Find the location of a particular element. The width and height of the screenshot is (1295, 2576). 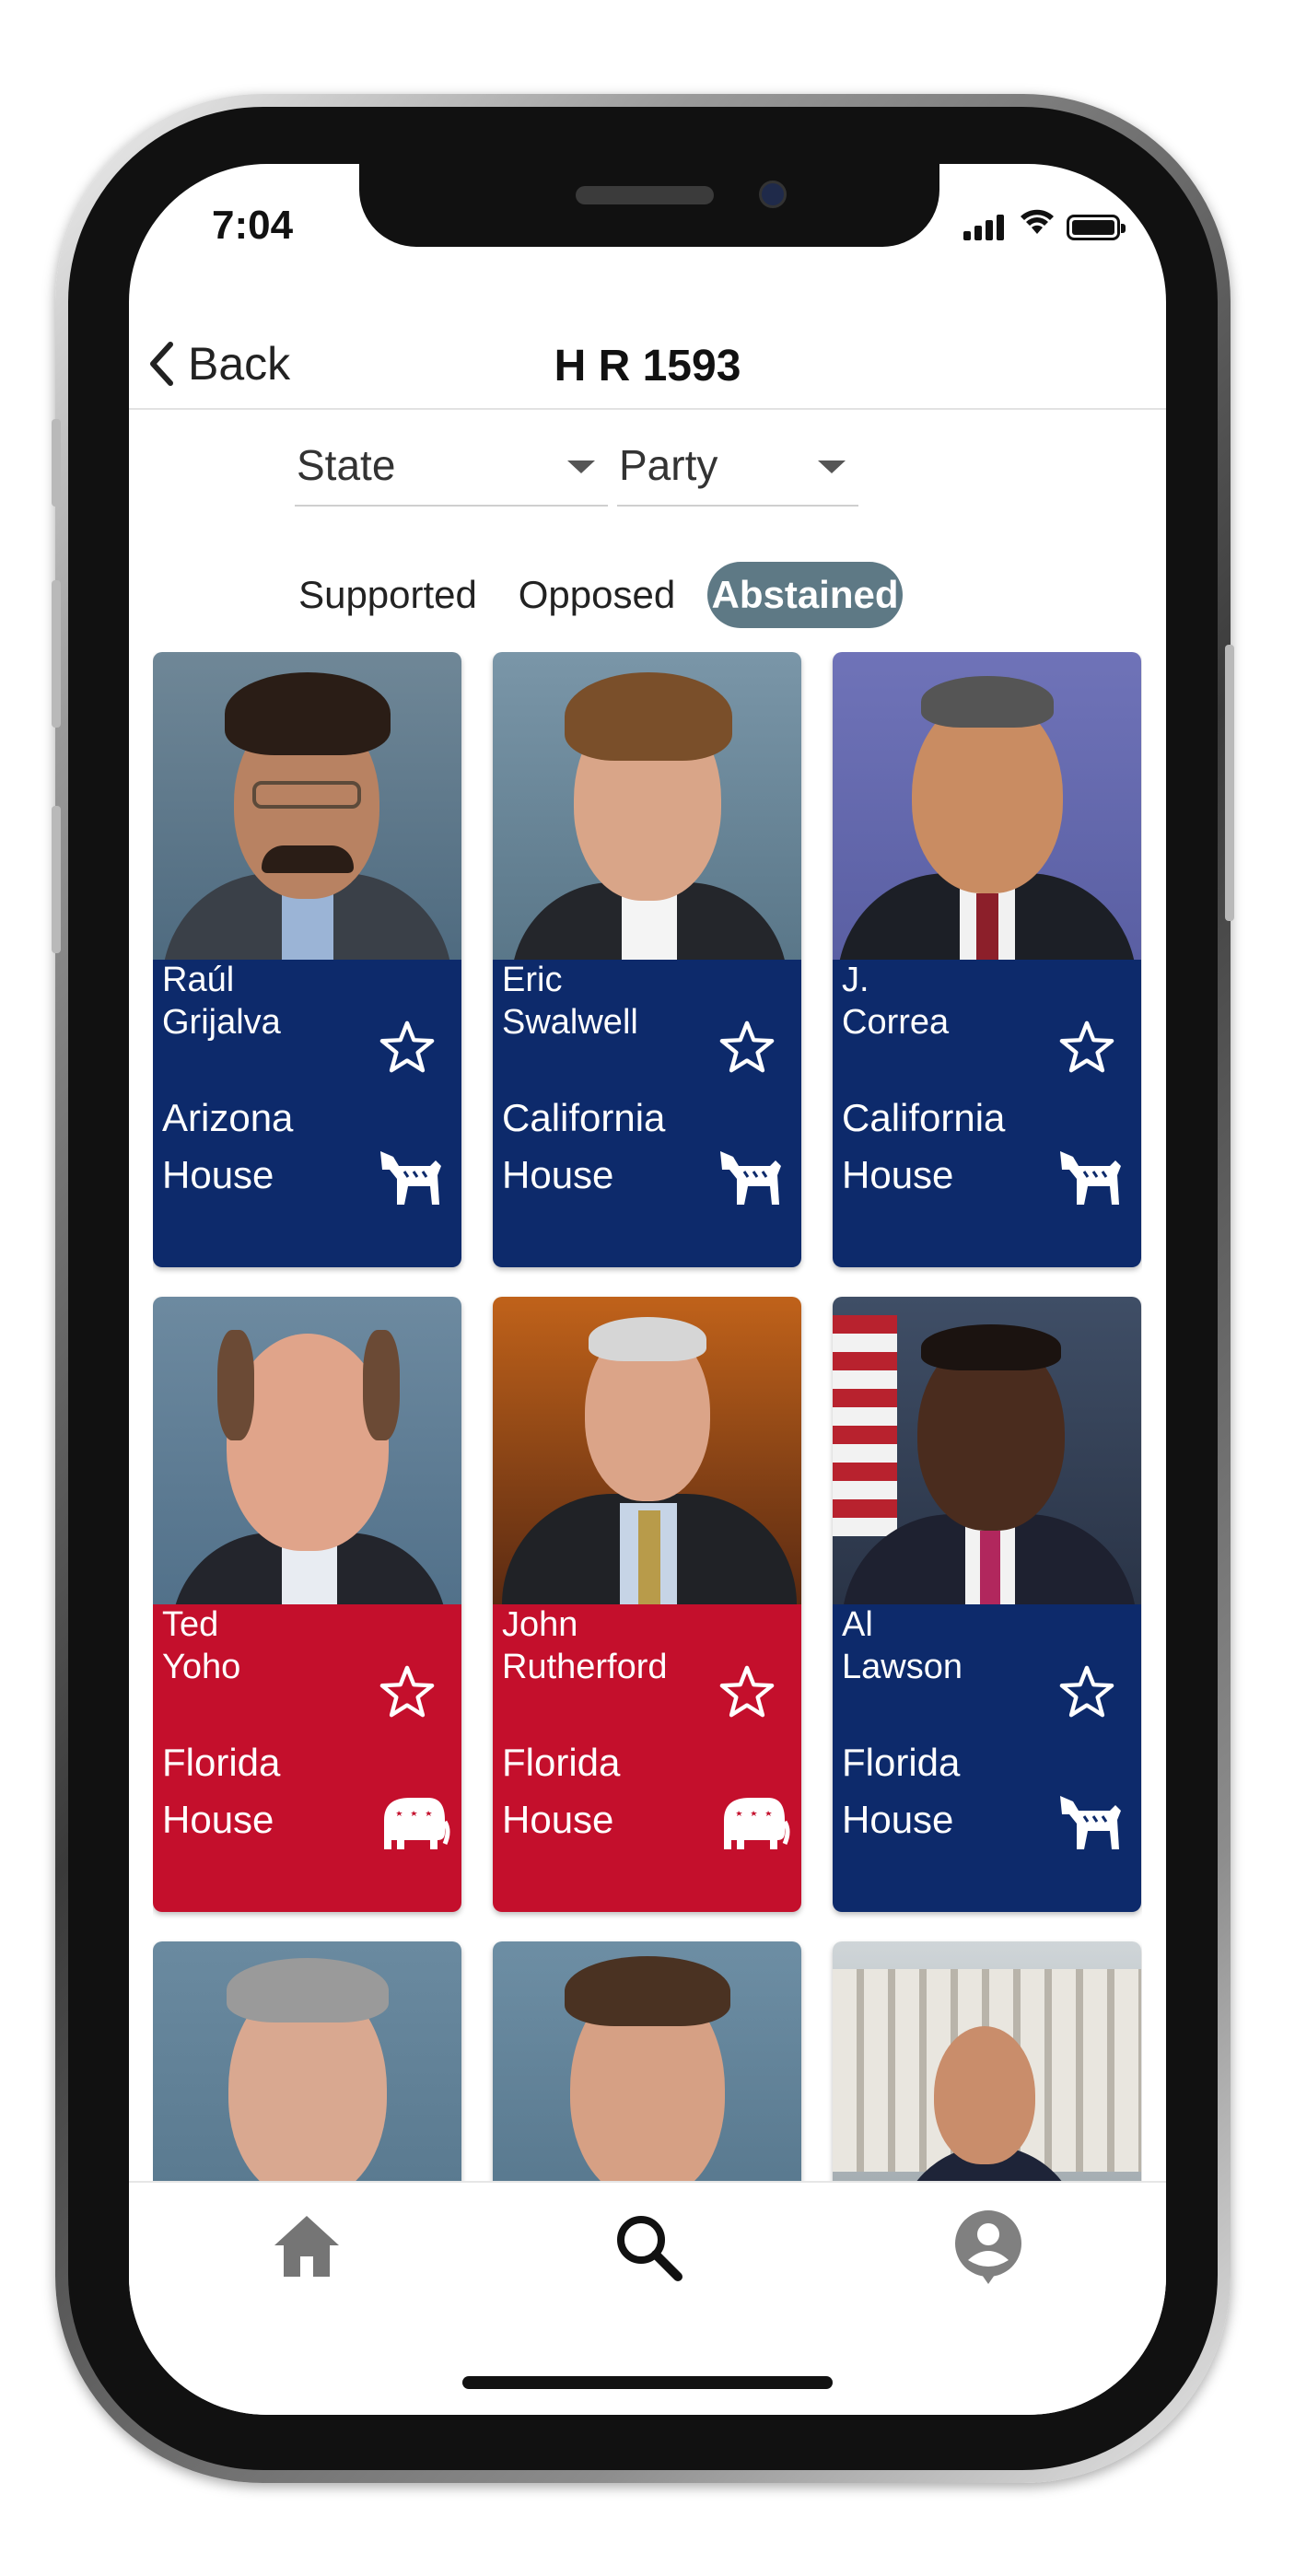

tab-supported: Supported is located at coordinates (388, 595).